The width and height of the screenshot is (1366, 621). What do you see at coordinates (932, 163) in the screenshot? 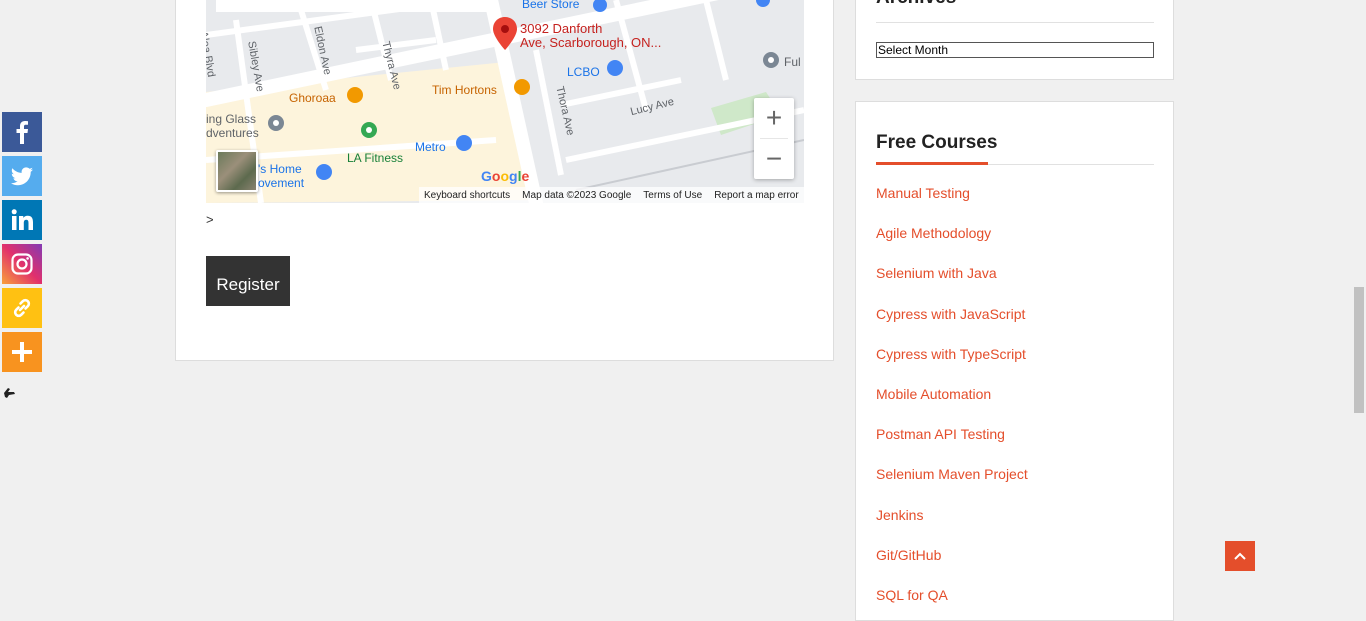
I see `free-courses-title-accent` at bounding box center [932, 163].